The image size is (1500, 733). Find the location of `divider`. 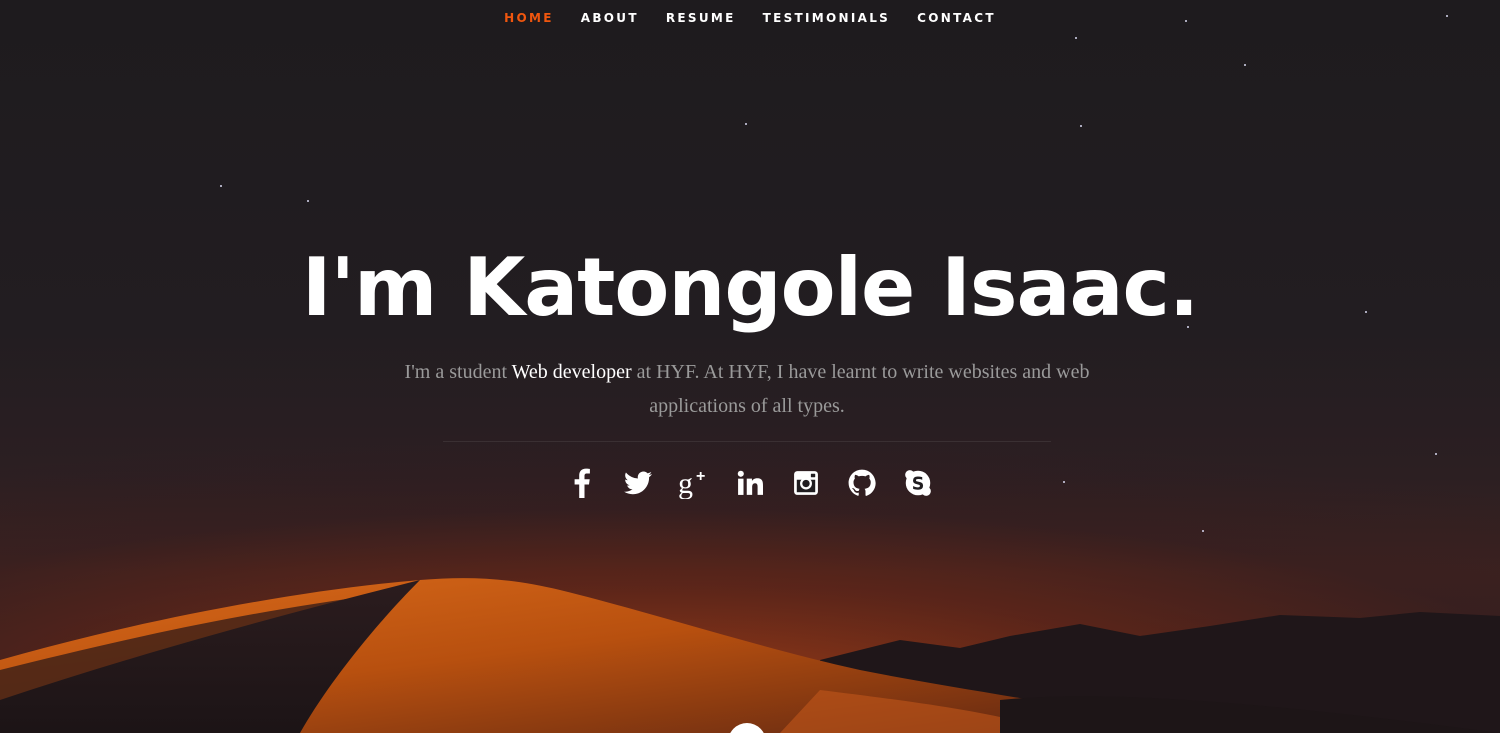

divider is located at coordinates (747, 441).